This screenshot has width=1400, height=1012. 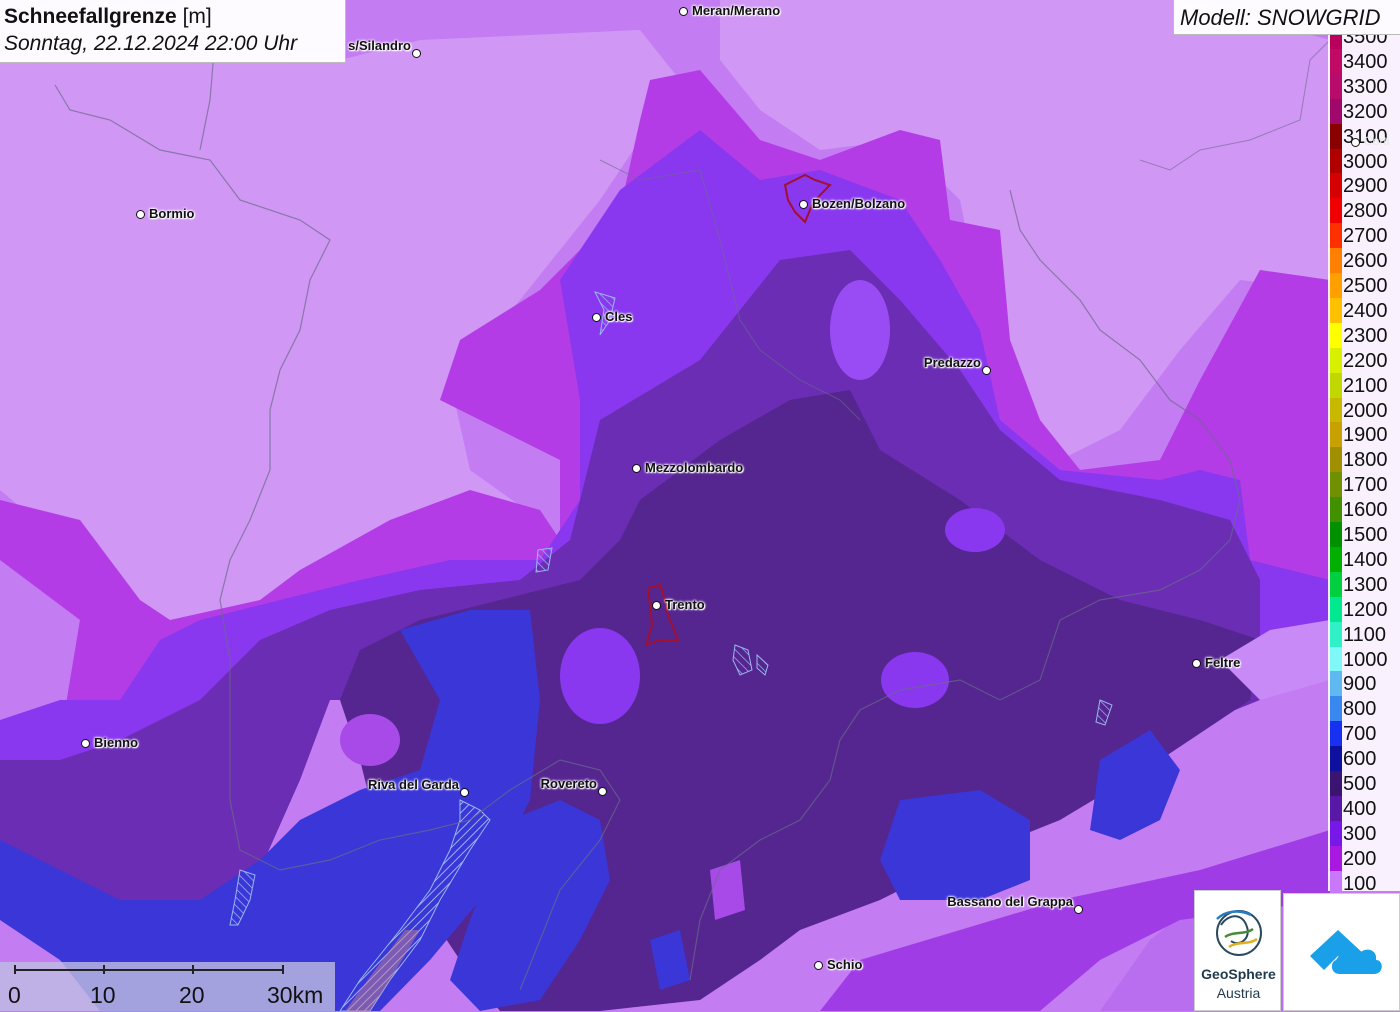 I want to click on legend-label: 3400, so click(x=1365, y=61).